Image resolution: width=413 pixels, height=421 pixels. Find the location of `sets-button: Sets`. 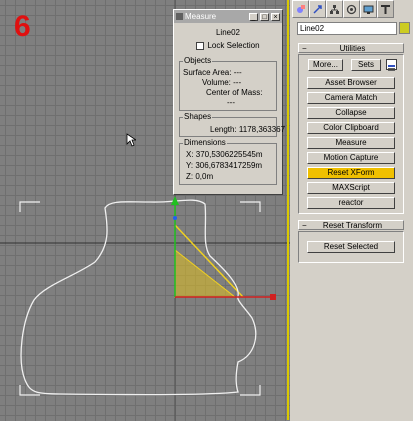

sets-button: Sets is located at coordinates (366, 65).